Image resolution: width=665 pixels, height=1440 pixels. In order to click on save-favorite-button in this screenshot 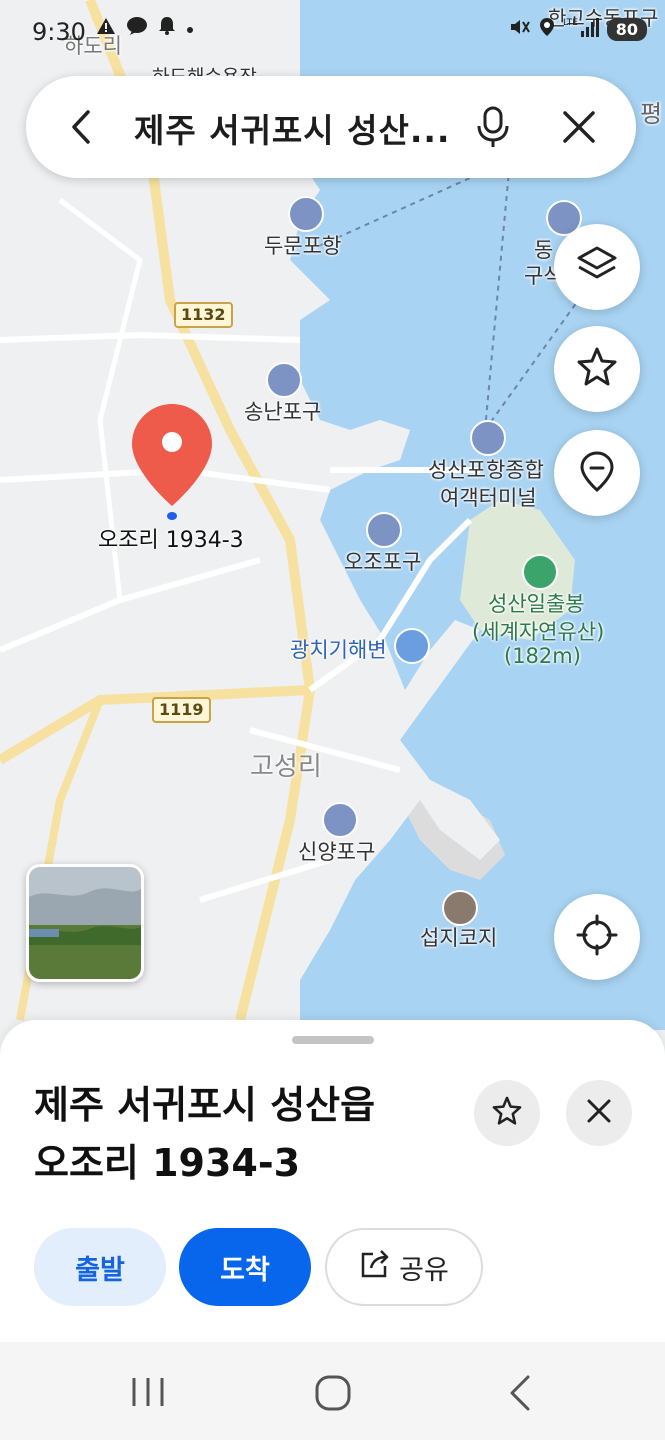, I will do `click(507, 1113)`.